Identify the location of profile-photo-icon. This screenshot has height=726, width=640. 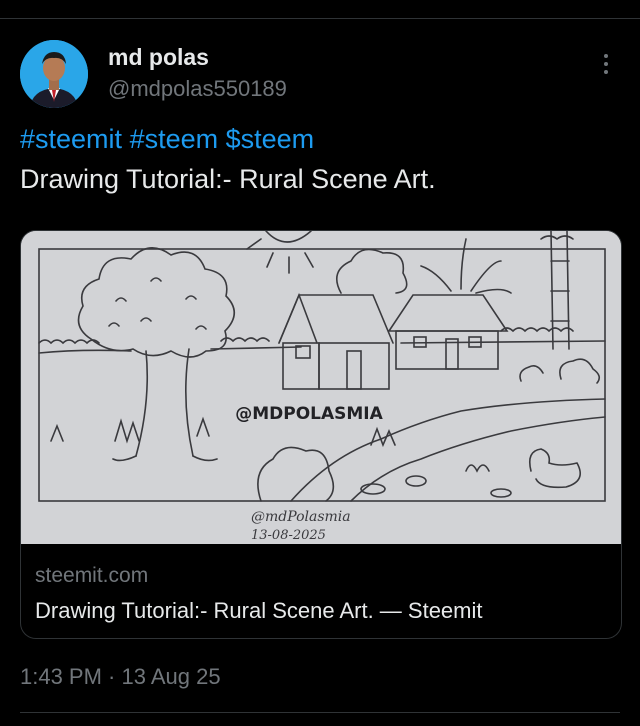
(54, 74).